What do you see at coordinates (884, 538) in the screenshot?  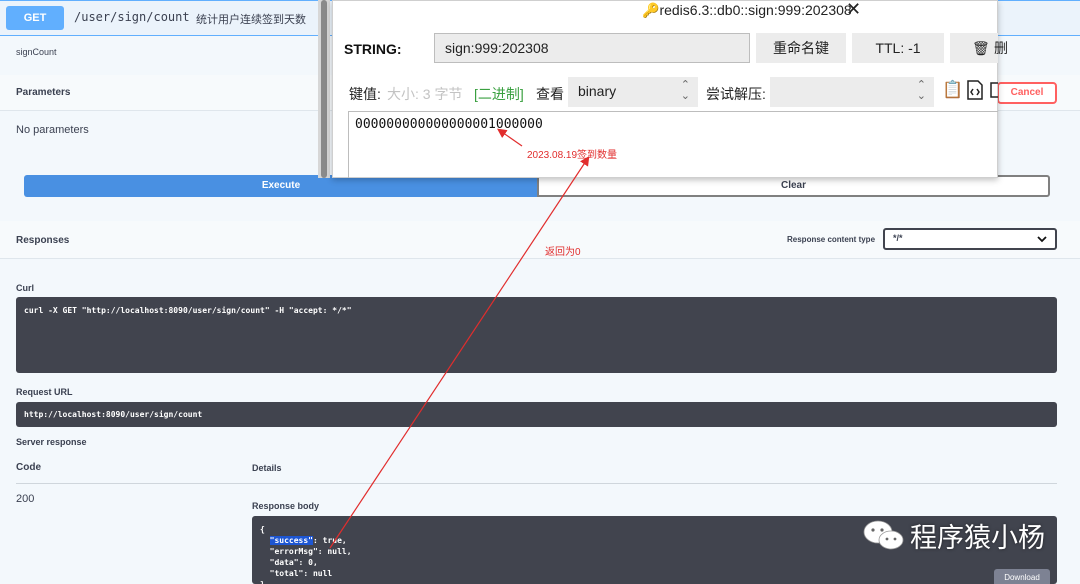 I see `wechat-icon` at bounding box center [884, 538].